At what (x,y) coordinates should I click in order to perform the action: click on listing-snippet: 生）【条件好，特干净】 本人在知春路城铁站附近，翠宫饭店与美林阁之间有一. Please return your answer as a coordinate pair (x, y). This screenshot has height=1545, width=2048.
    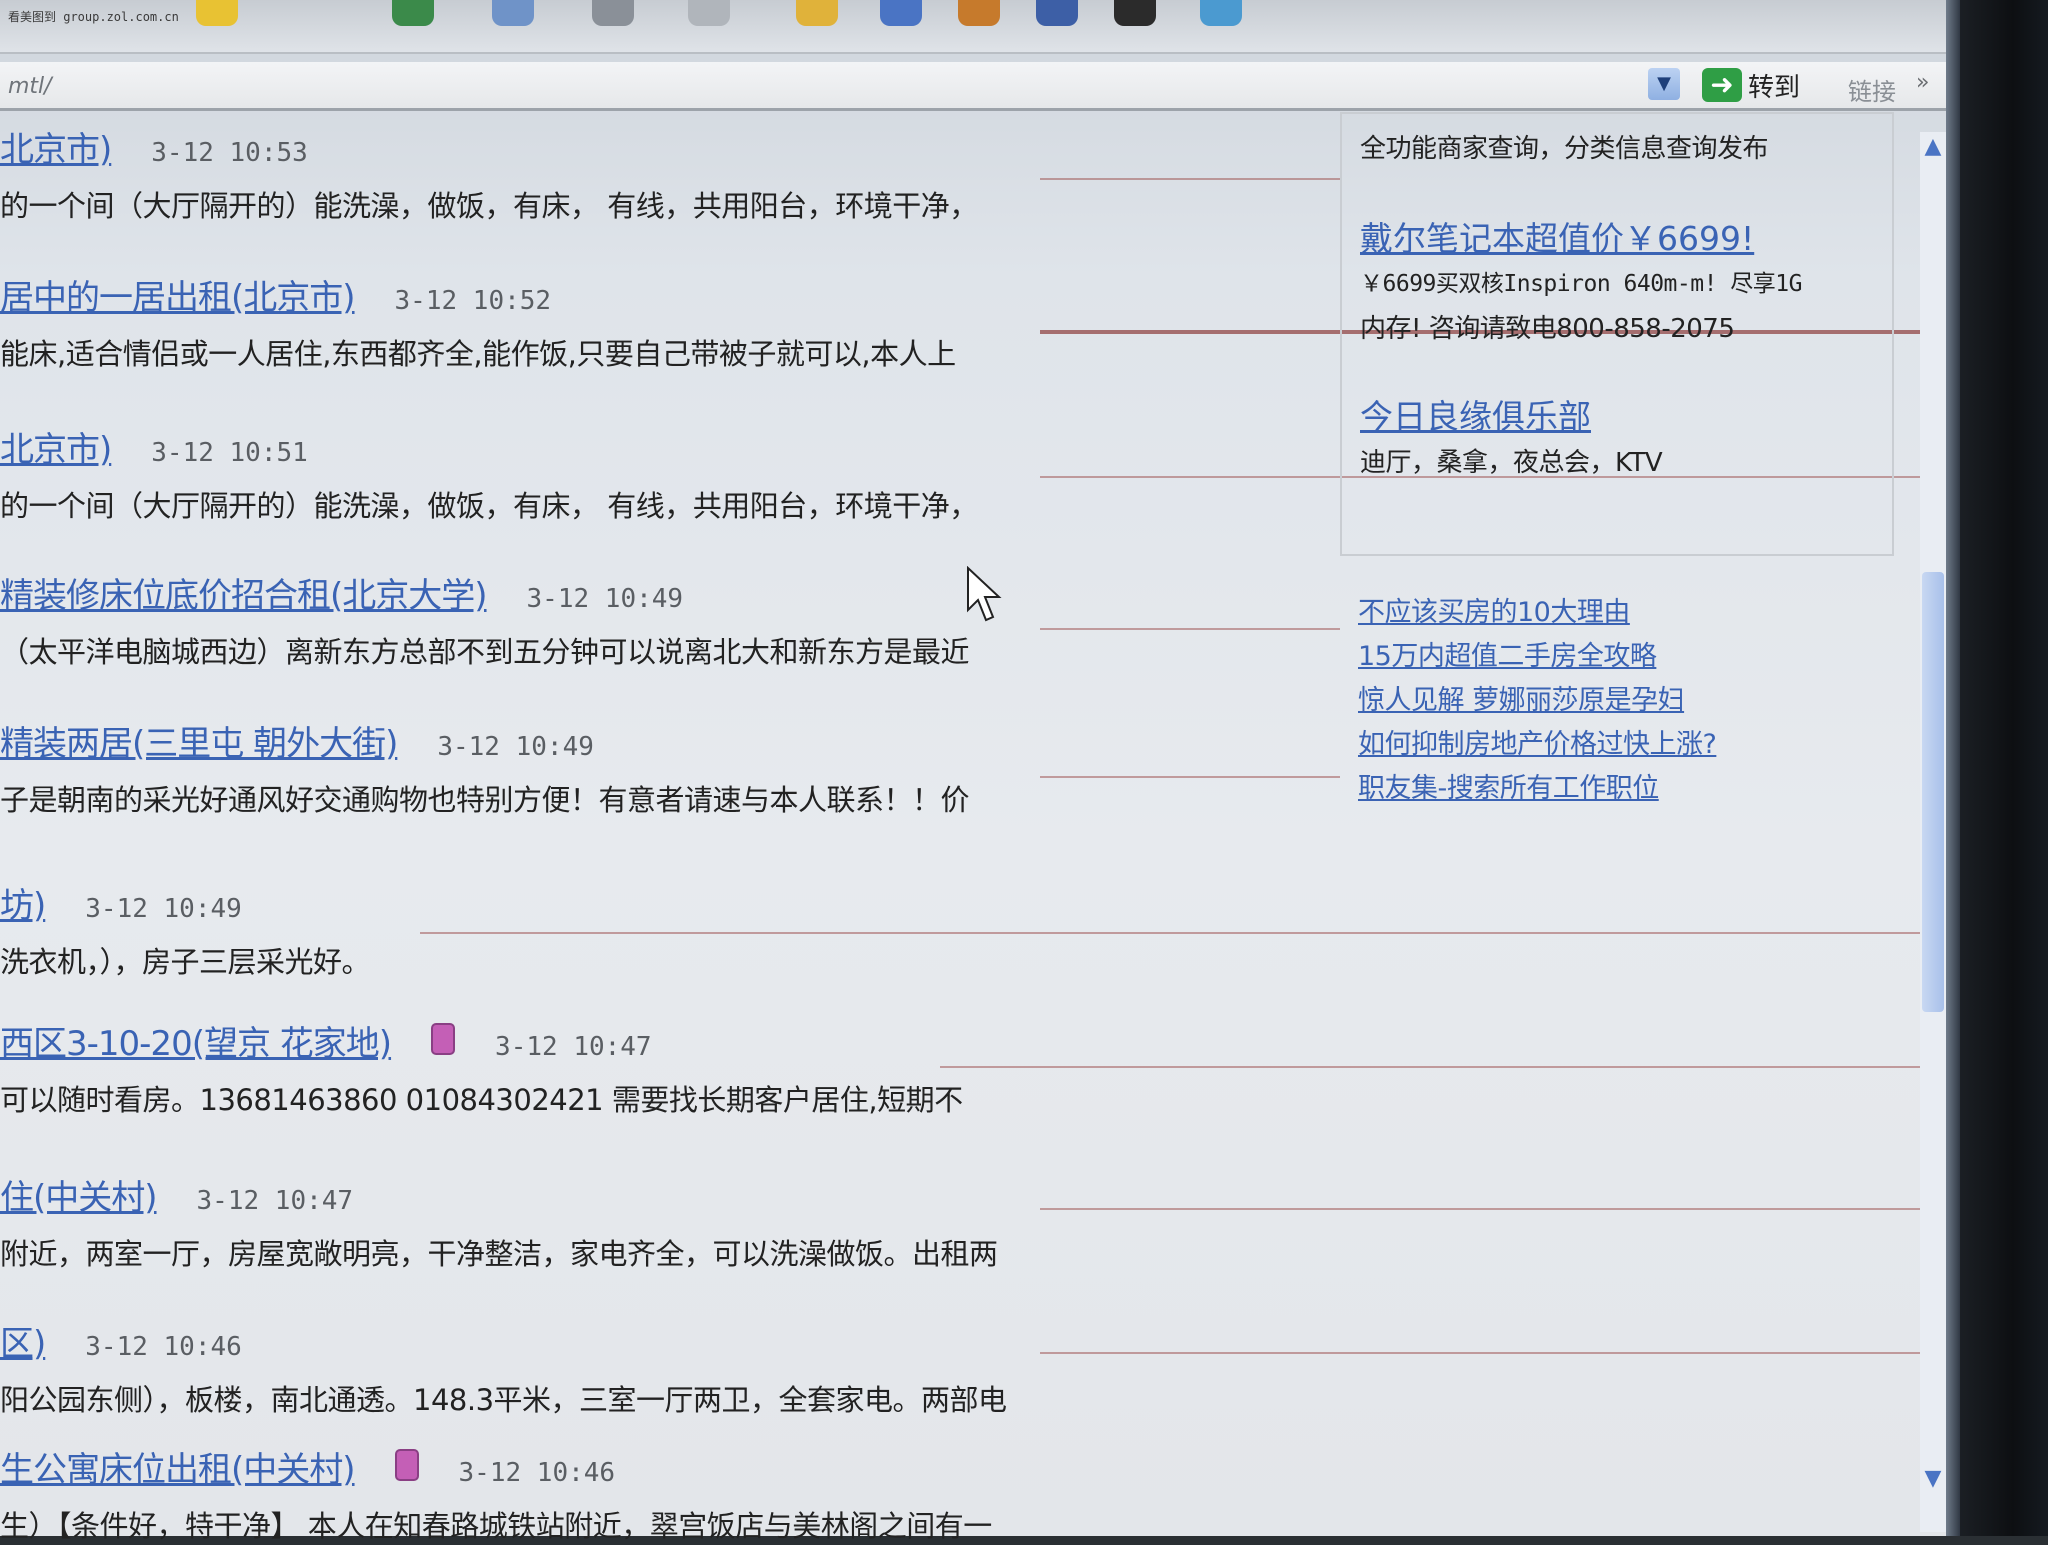
    Looking at the image, I should click on (496, 1526).